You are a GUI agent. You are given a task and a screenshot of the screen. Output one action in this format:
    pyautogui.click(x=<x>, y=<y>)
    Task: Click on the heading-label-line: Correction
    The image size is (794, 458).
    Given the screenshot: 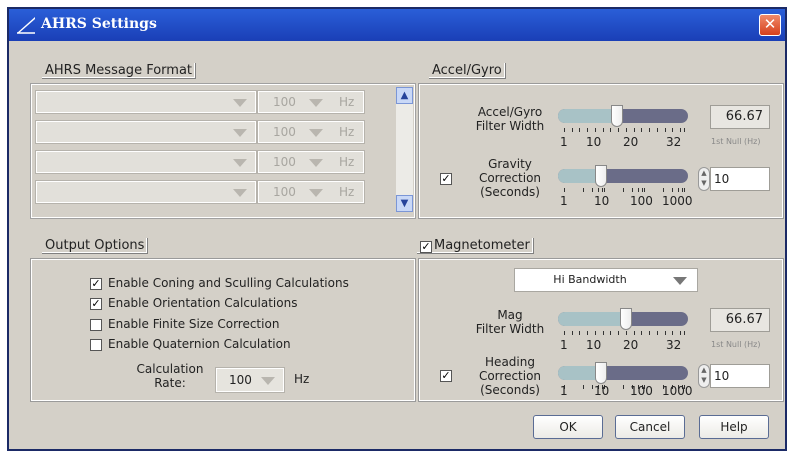 What is the action you would take?
    pyautogui.click(x=510, y=376)
    